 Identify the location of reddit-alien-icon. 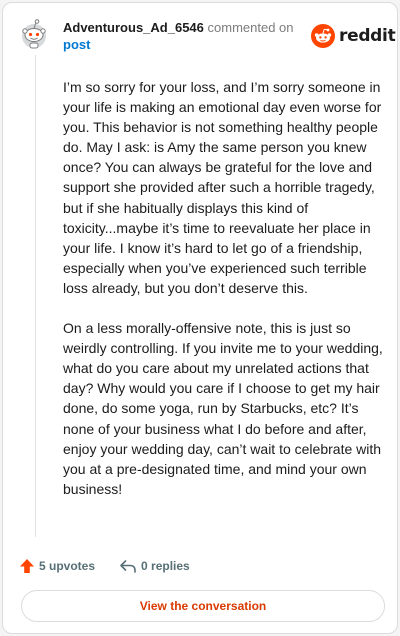
(323, 36).